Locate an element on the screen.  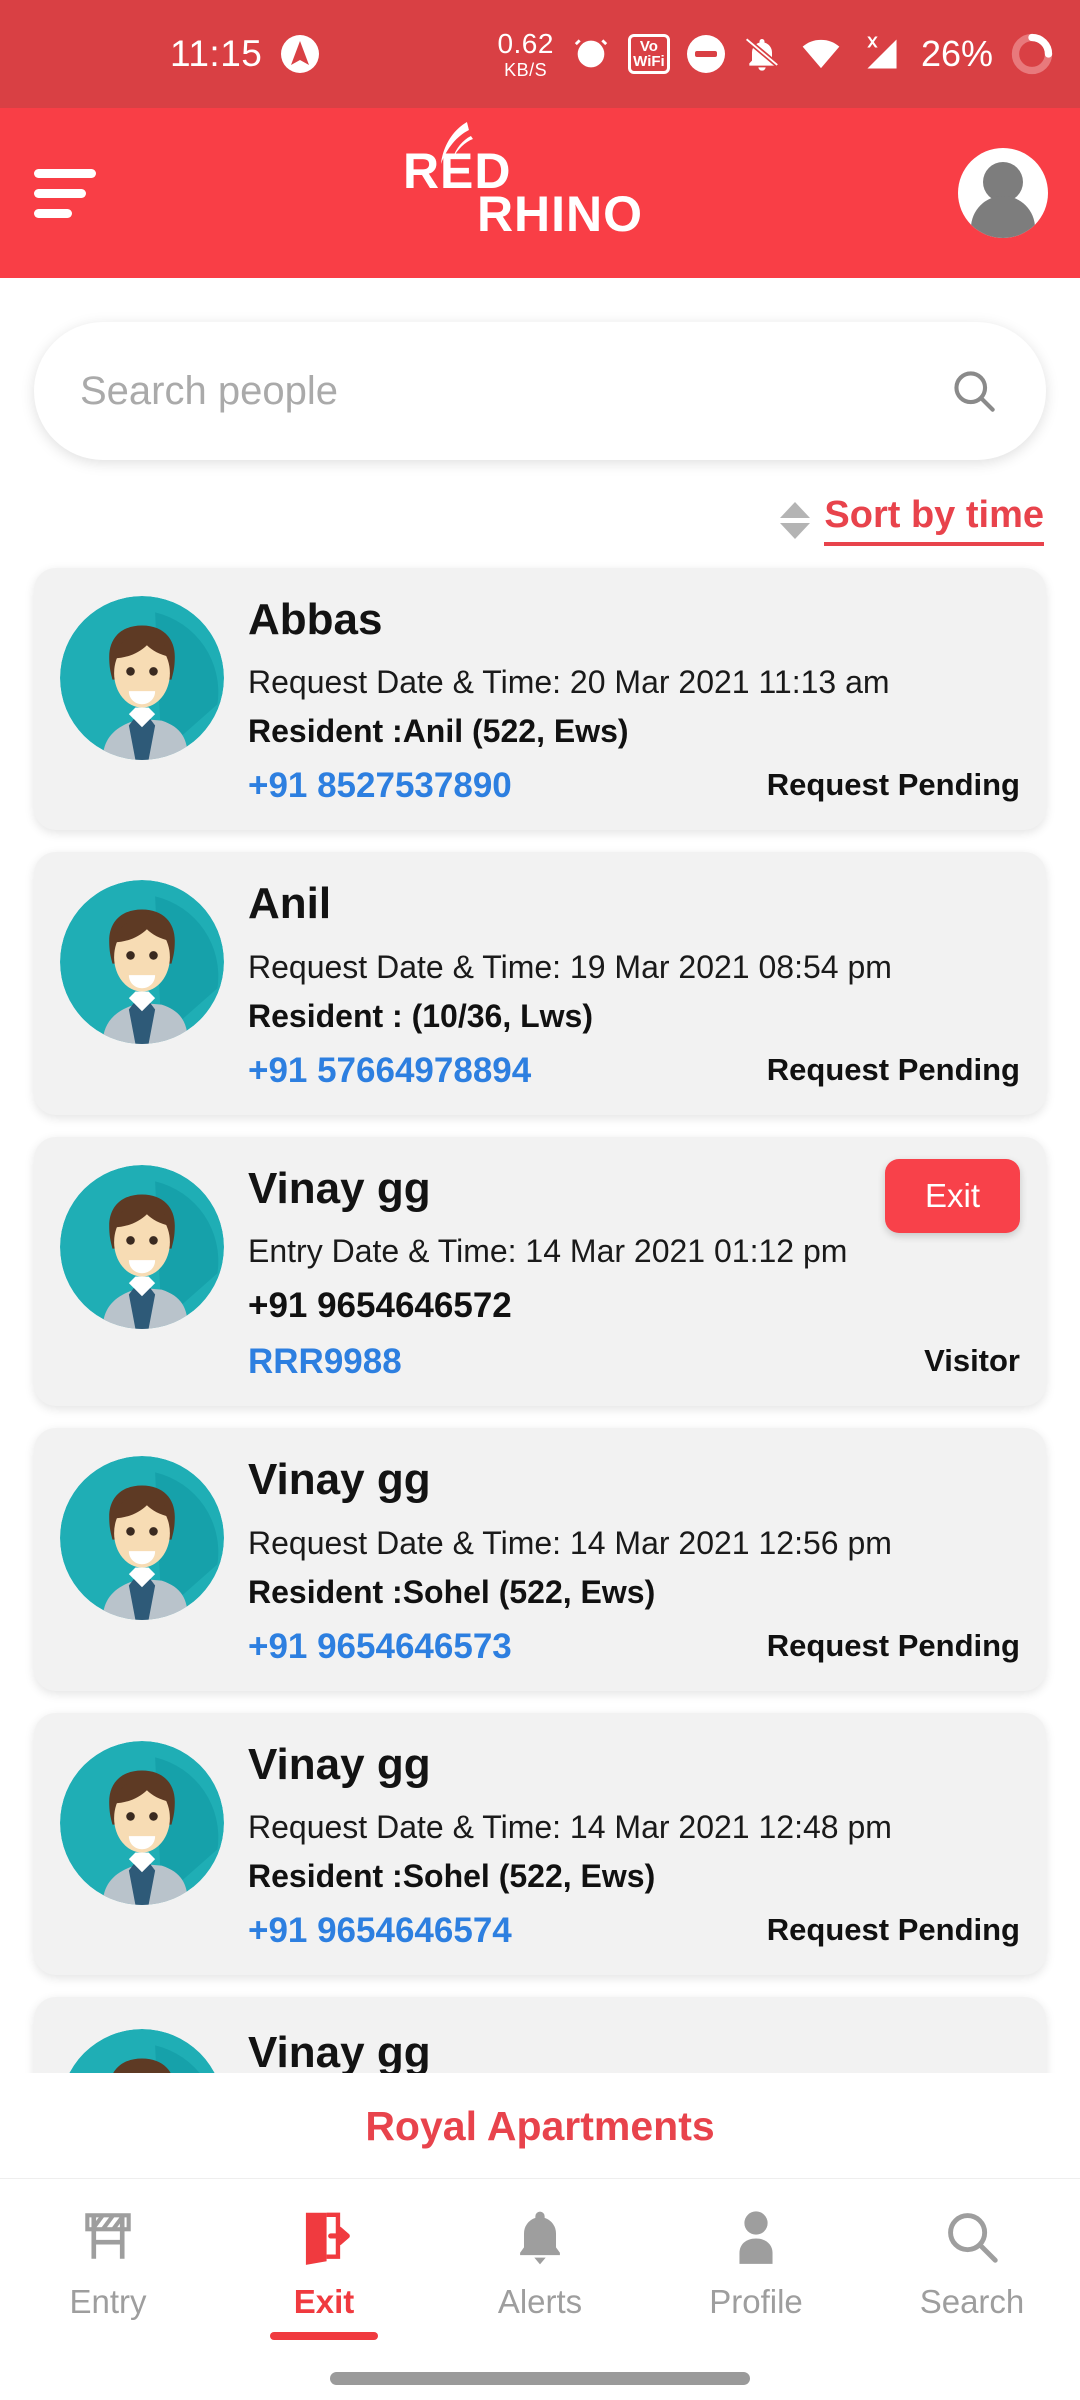
status-bar-left: 11:15 is located at coordinates (245, 54).